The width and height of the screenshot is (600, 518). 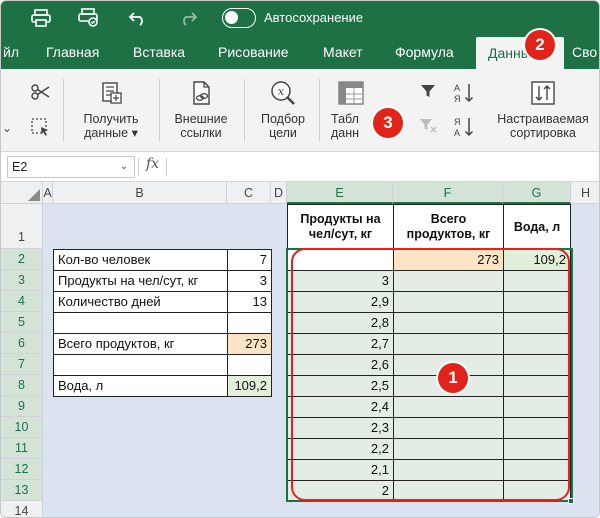 I want to click on clear-filter-icon, so click(x=428, y=128).